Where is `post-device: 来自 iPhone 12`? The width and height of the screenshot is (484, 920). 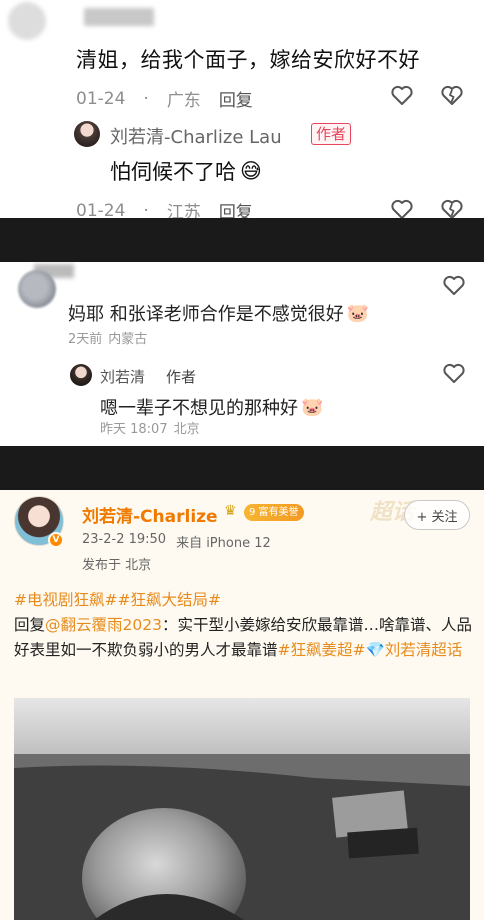 post-device: 来自 iPhone 12 is located at coordinates (223, 543).